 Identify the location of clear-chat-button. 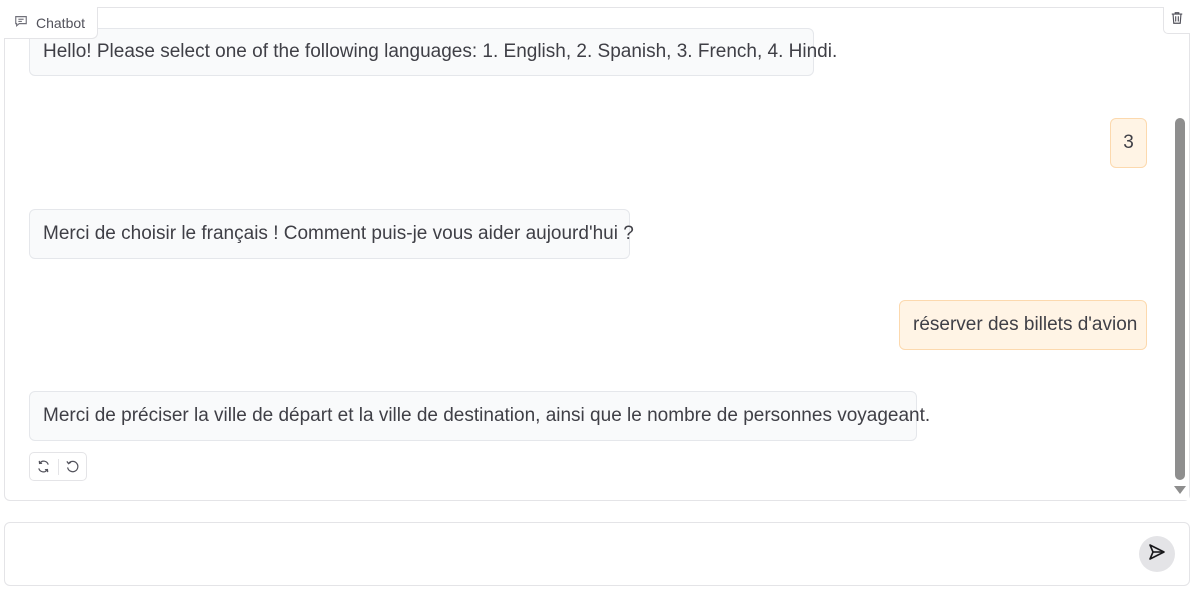
(1176, 20).